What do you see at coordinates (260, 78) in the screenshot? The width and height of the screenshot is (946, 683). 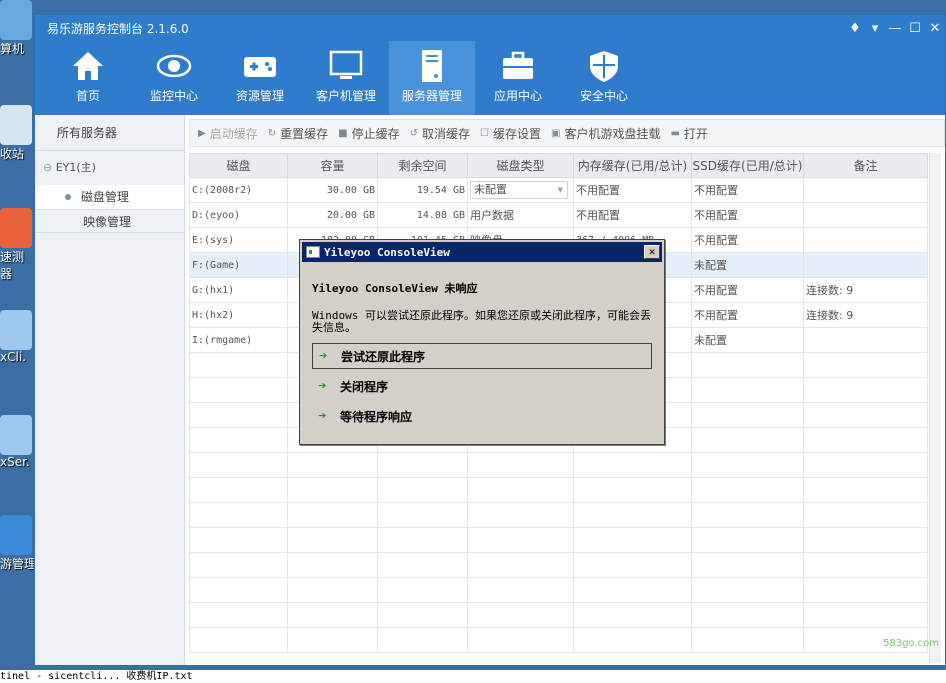 I see `nav-item-2: 资源管理` at bounding box center [260, 78].